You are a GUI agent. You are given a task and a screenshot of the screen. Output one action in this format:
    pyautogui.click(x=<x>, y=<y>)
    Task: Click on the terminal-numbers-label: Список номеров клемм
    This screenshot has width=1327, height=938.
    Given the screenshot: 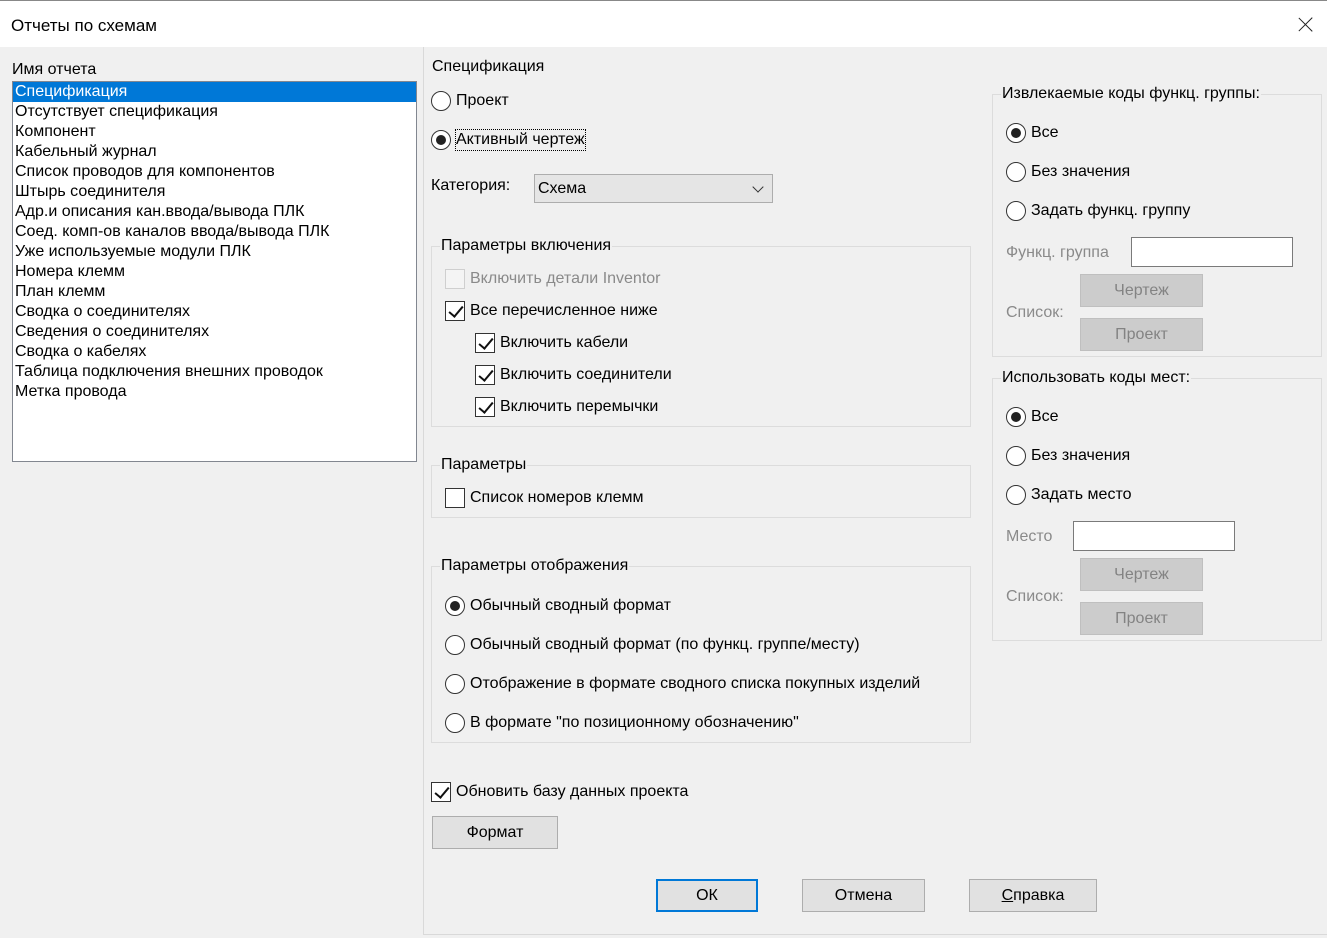 What is the action you would take?
    pyautogui.click(x=557, y=497)
    